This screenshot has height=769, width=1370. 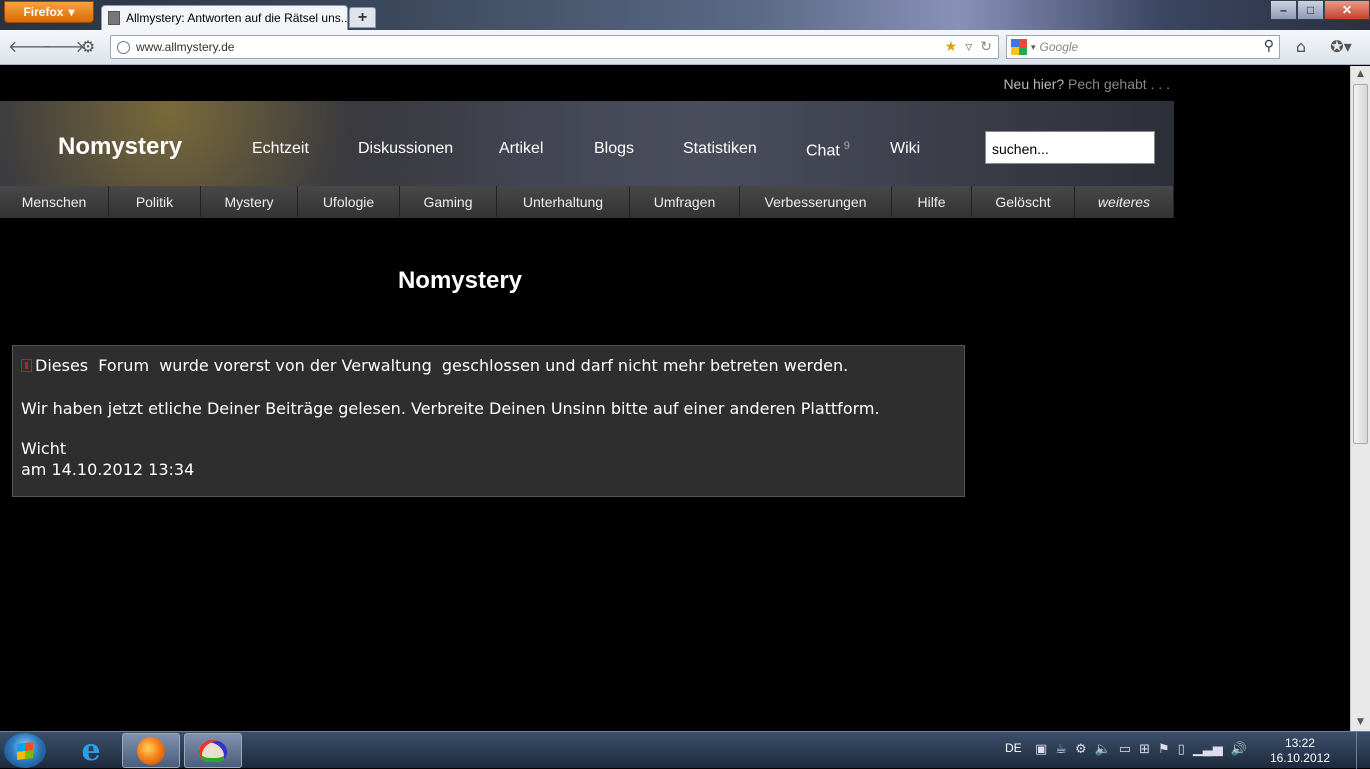 What do you see at coordinates (405, 149) in the screenshot?
I see `nav-item-diskussionen: Diskussionen` at bounding box center [405, 149].